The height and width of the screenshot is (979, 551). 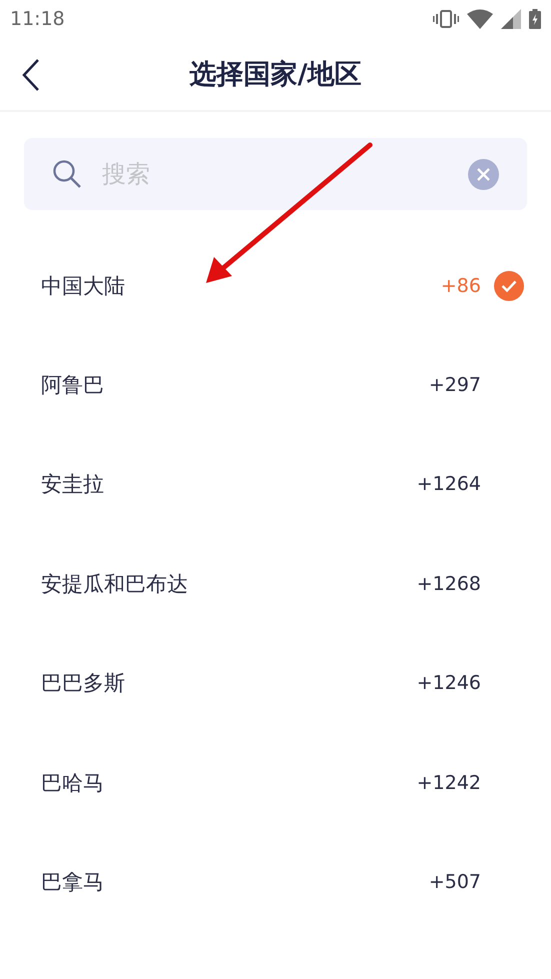 I want to click on back-icon, so click(x=31, y=75).